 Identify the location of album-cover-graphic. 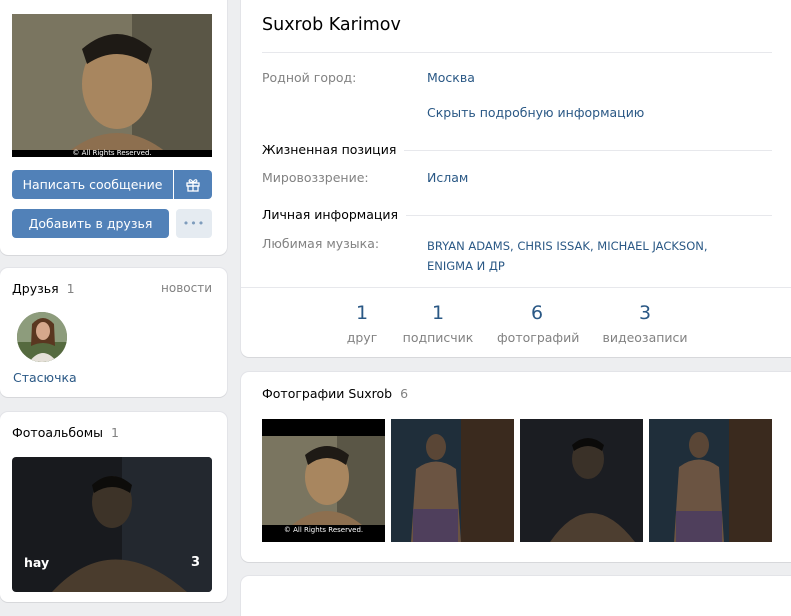
(112, 524).